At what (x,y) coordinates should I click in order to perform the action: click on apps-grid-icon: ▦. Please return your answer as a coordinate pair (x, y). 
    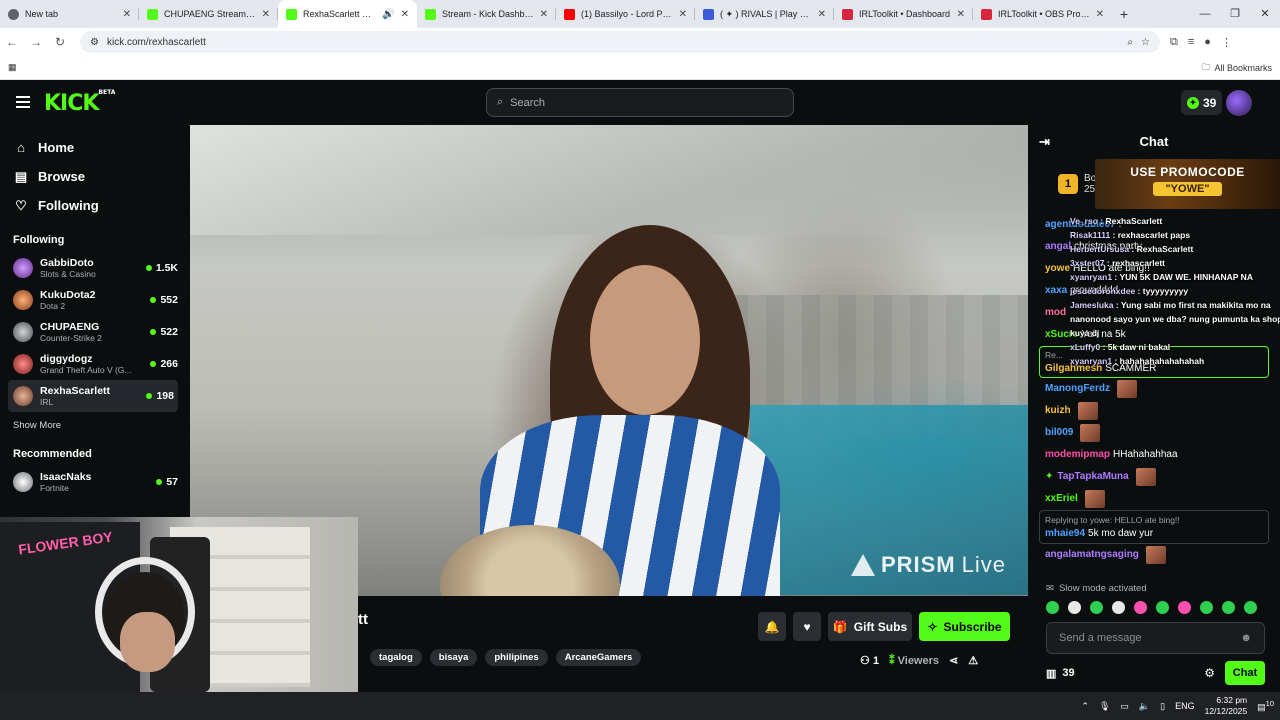
    Looking at the image, I should click on (12, 67).